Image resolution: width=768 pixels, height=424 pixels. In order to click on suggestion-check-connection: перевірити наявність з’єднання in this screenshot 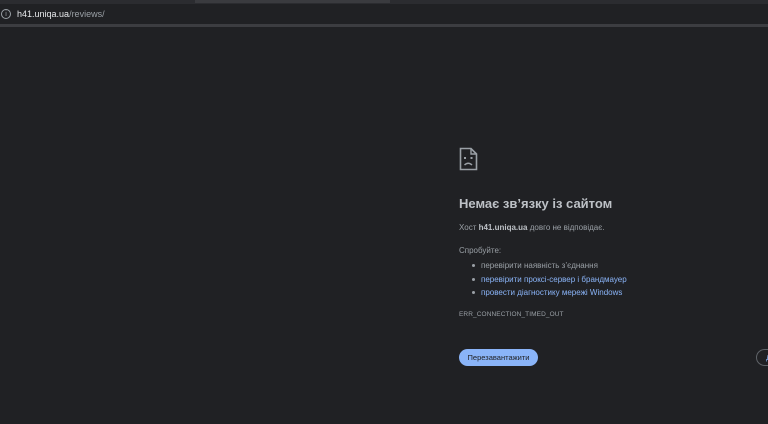, I will do `click(615, 266)`.